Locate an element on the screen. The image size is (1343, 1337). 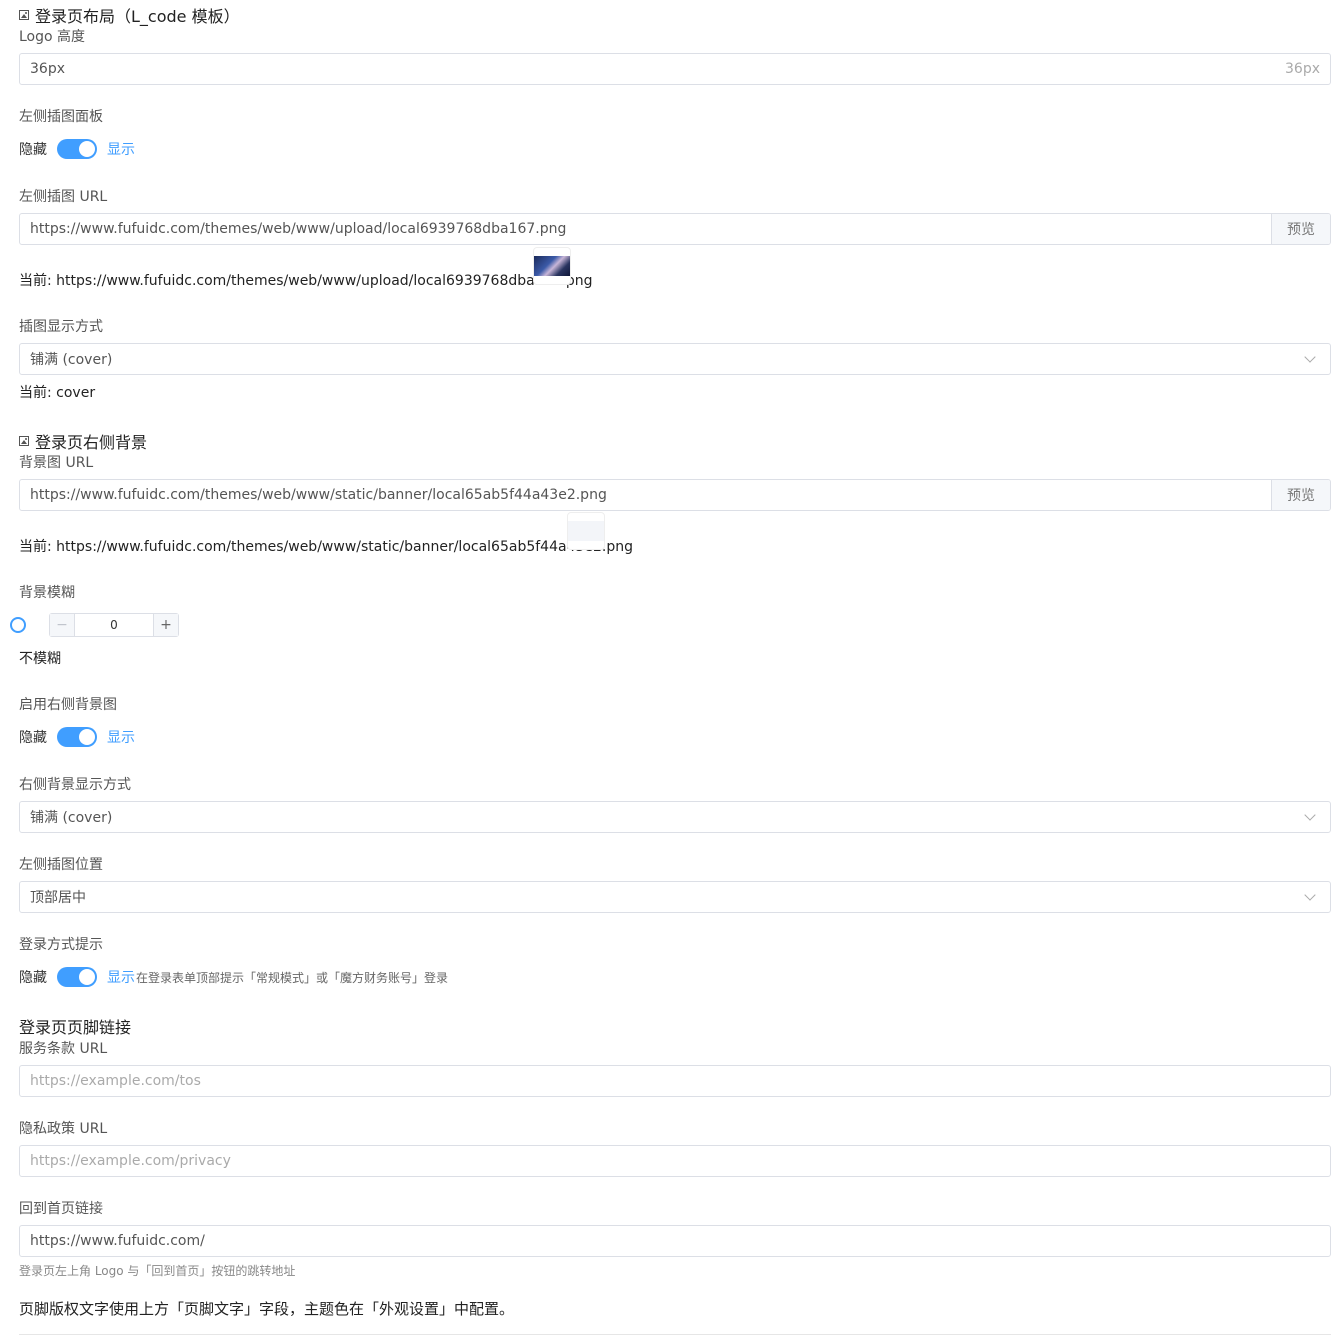
right-bg-mode-select: 铺满 (cover) is located at coordinates (675, 817).